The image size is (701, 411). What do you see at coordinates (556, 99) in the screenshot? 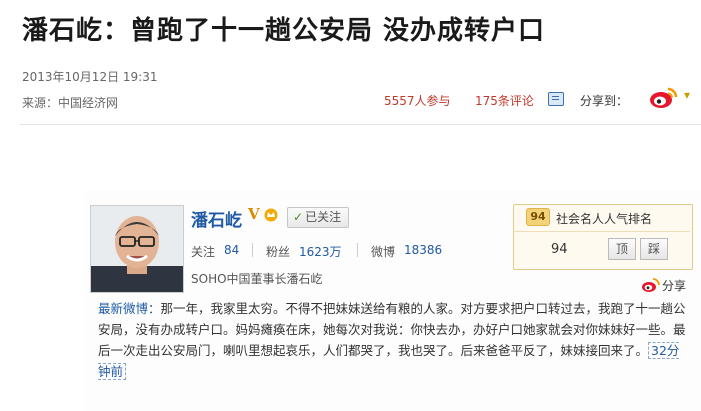
I see `comment-icon` at bounding box center [556, 99].